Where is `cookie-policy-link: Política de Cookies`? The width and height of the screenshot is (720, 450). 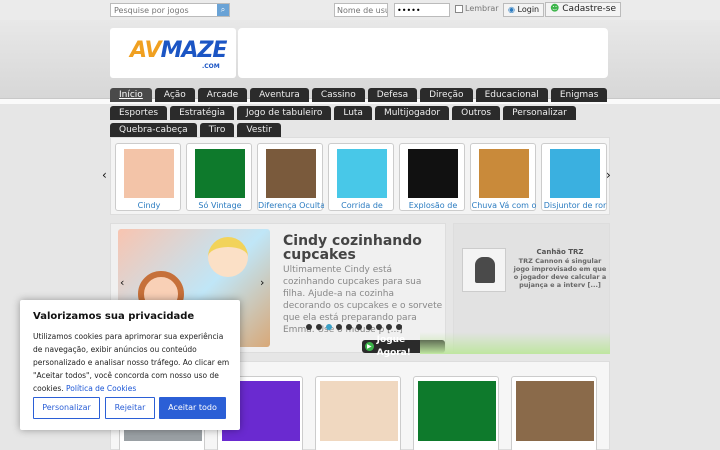 cookie-policy-link: Política de Cookies is located at coordinates (101, 388).